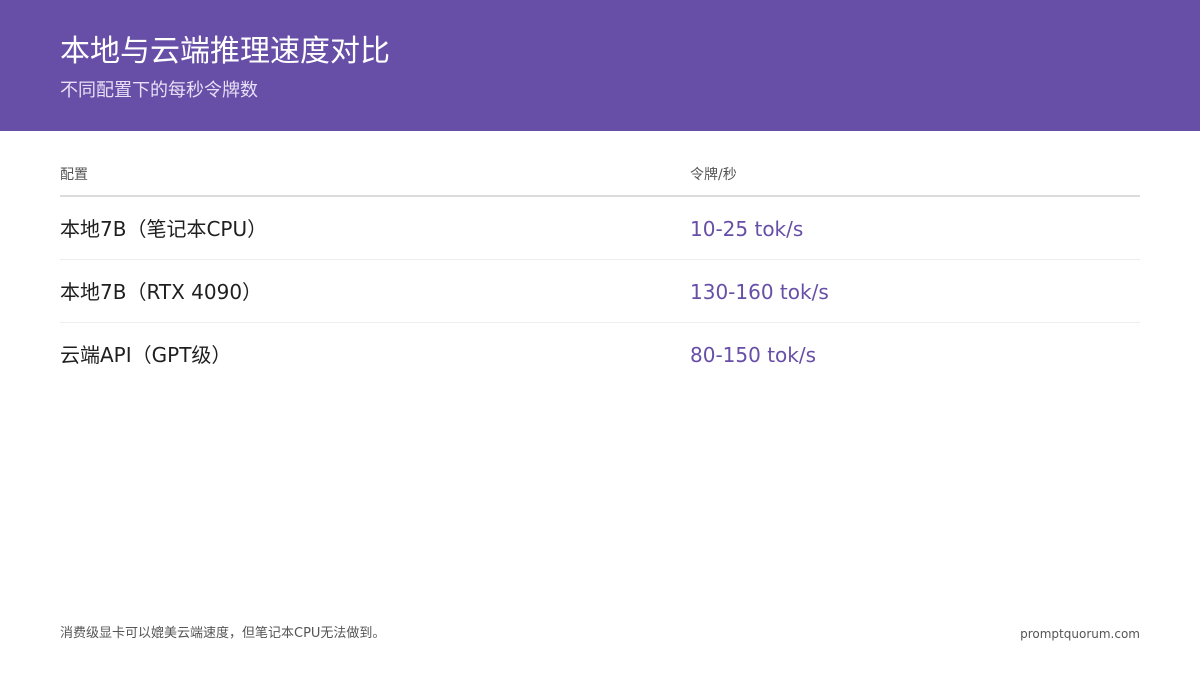 The image size is (1200, 675). I want to click on column-header-speed: 令牌/秒, so click(713, 175).